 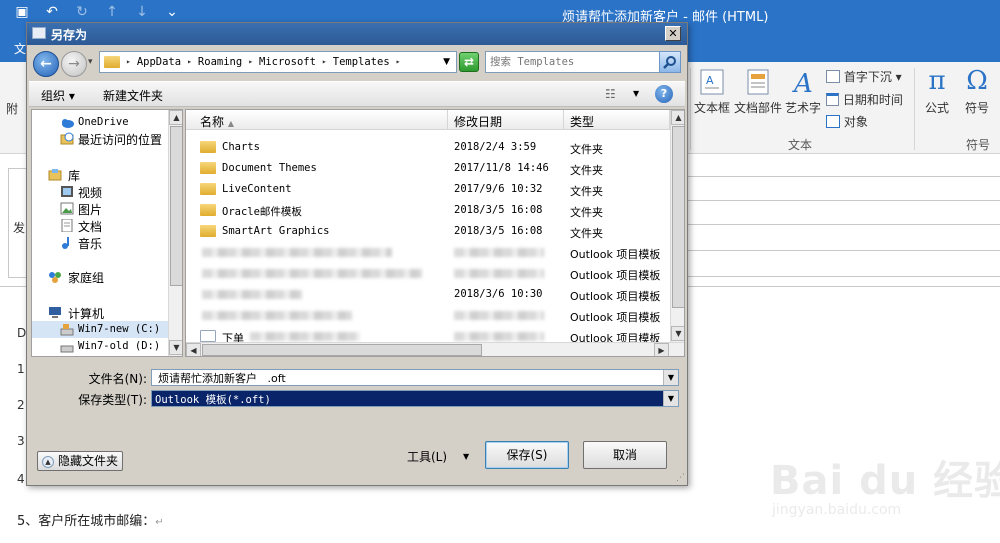 I want to click on table-row: Charts 2018/2/4 3:59 文件夹, so click(x=428, y=147).